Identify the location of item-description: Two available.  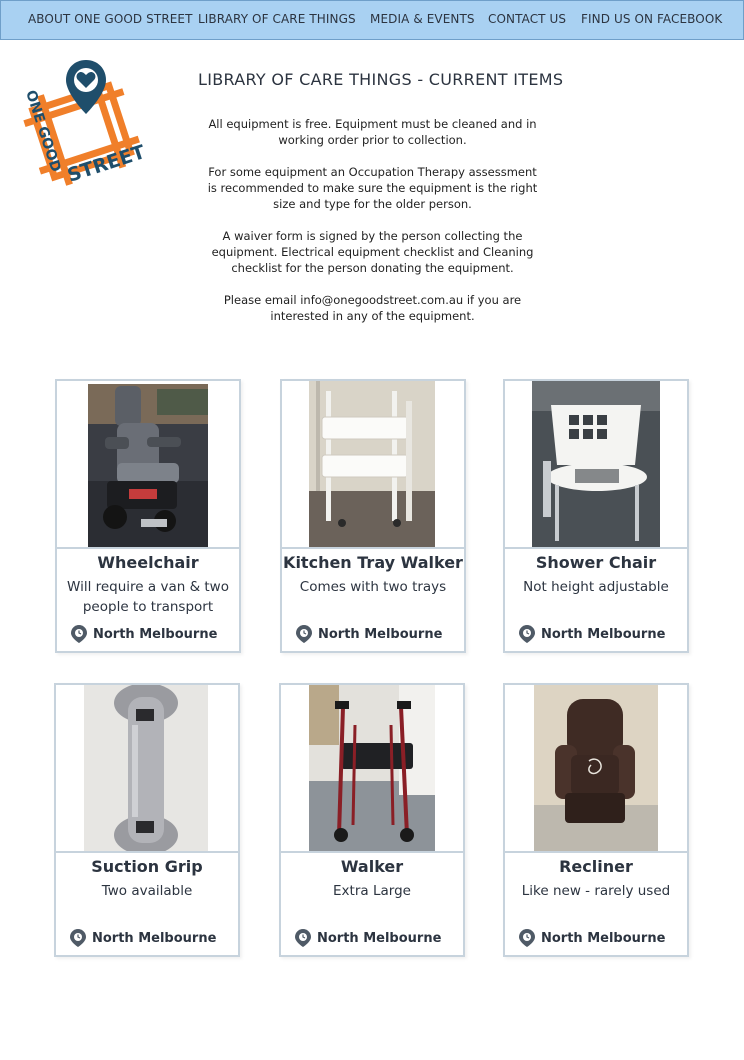
(147, 891).